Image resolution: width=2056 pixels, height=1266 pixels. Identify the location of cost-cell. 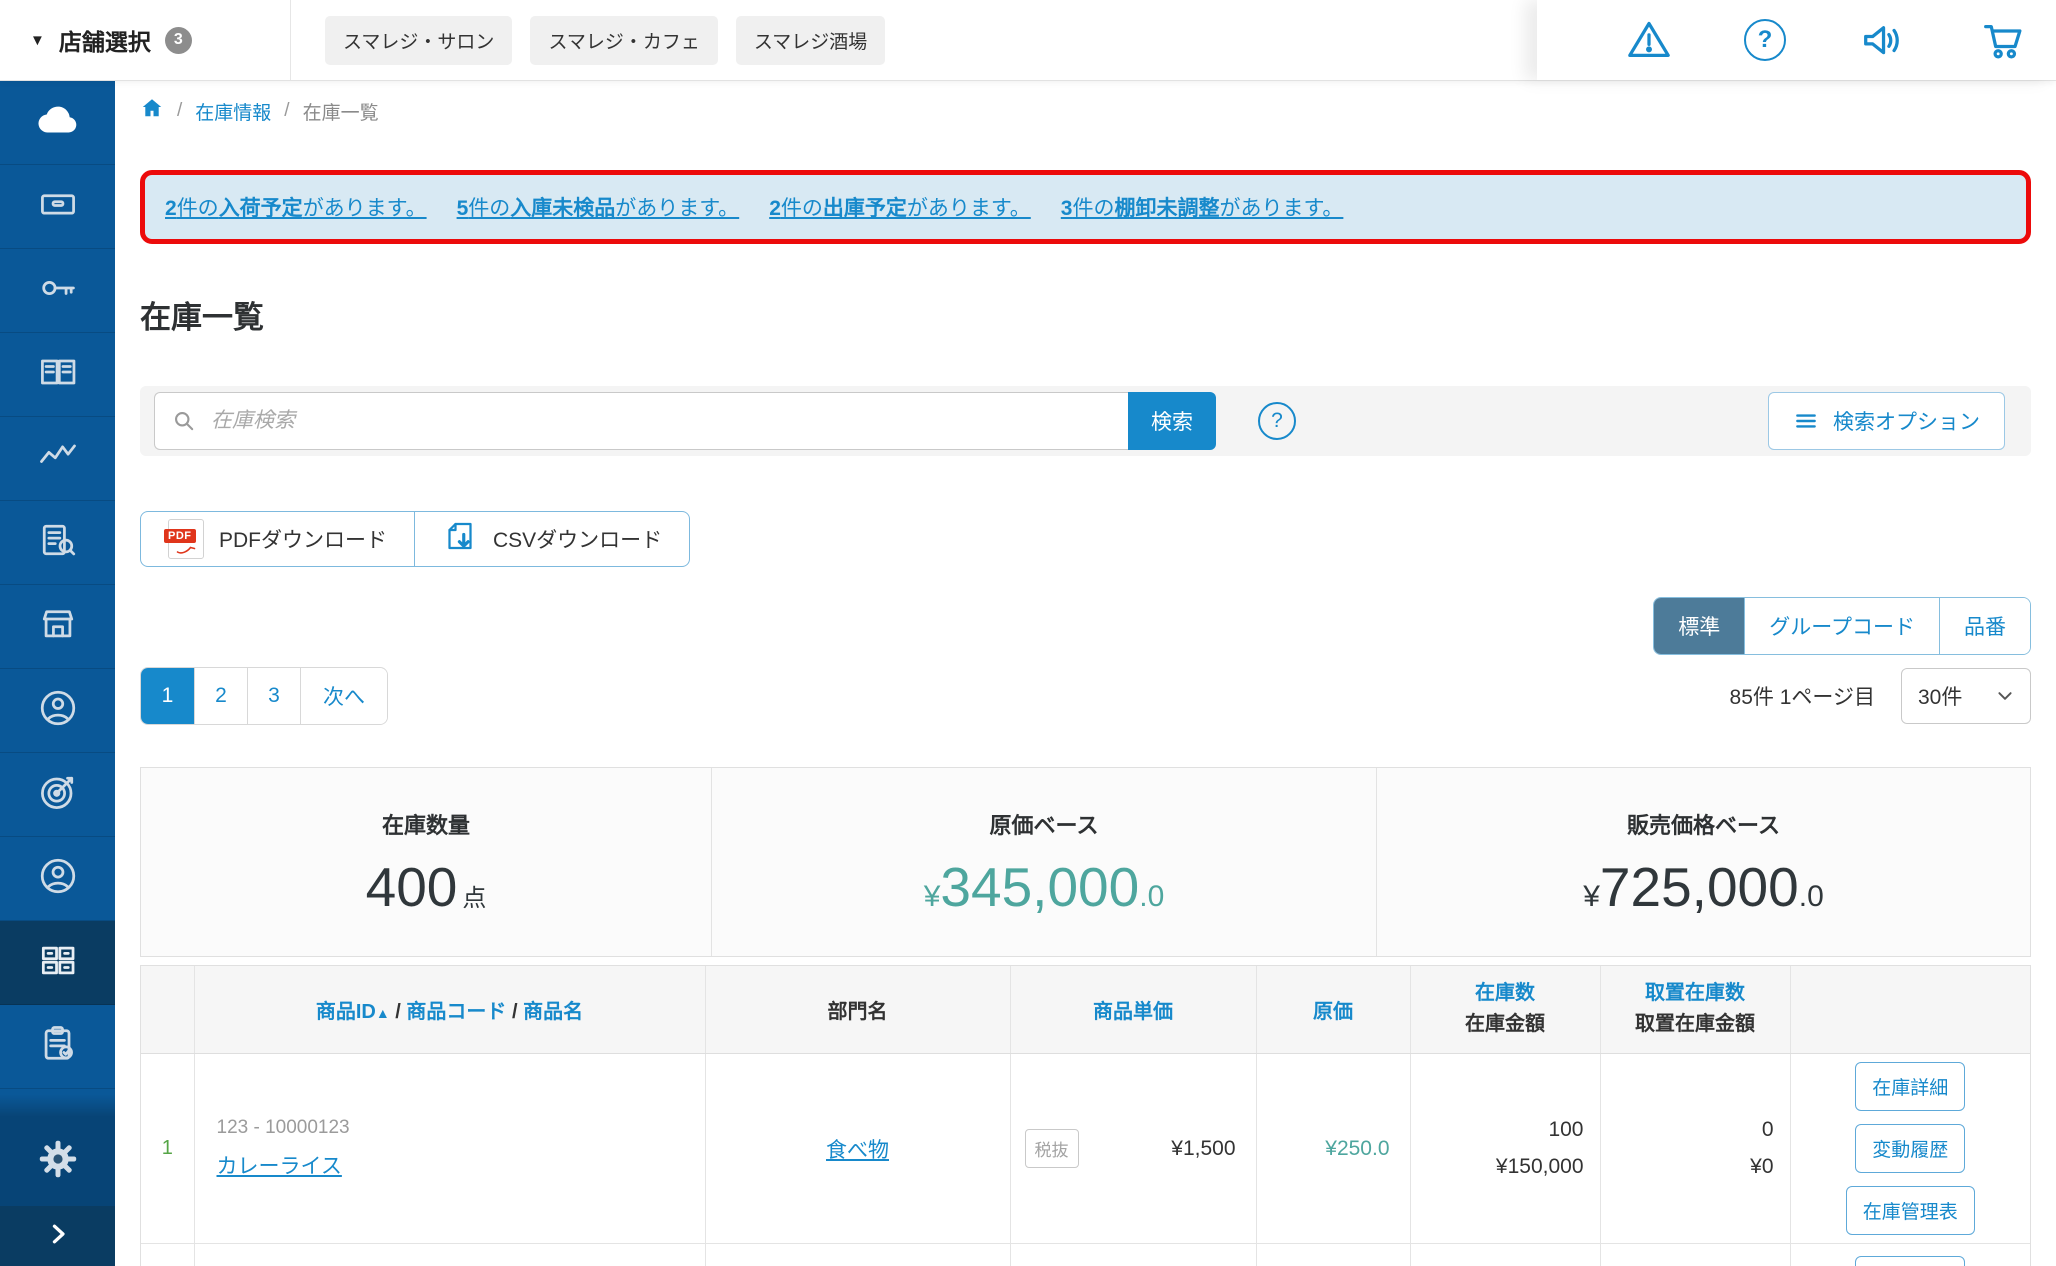
(1332, 1254).